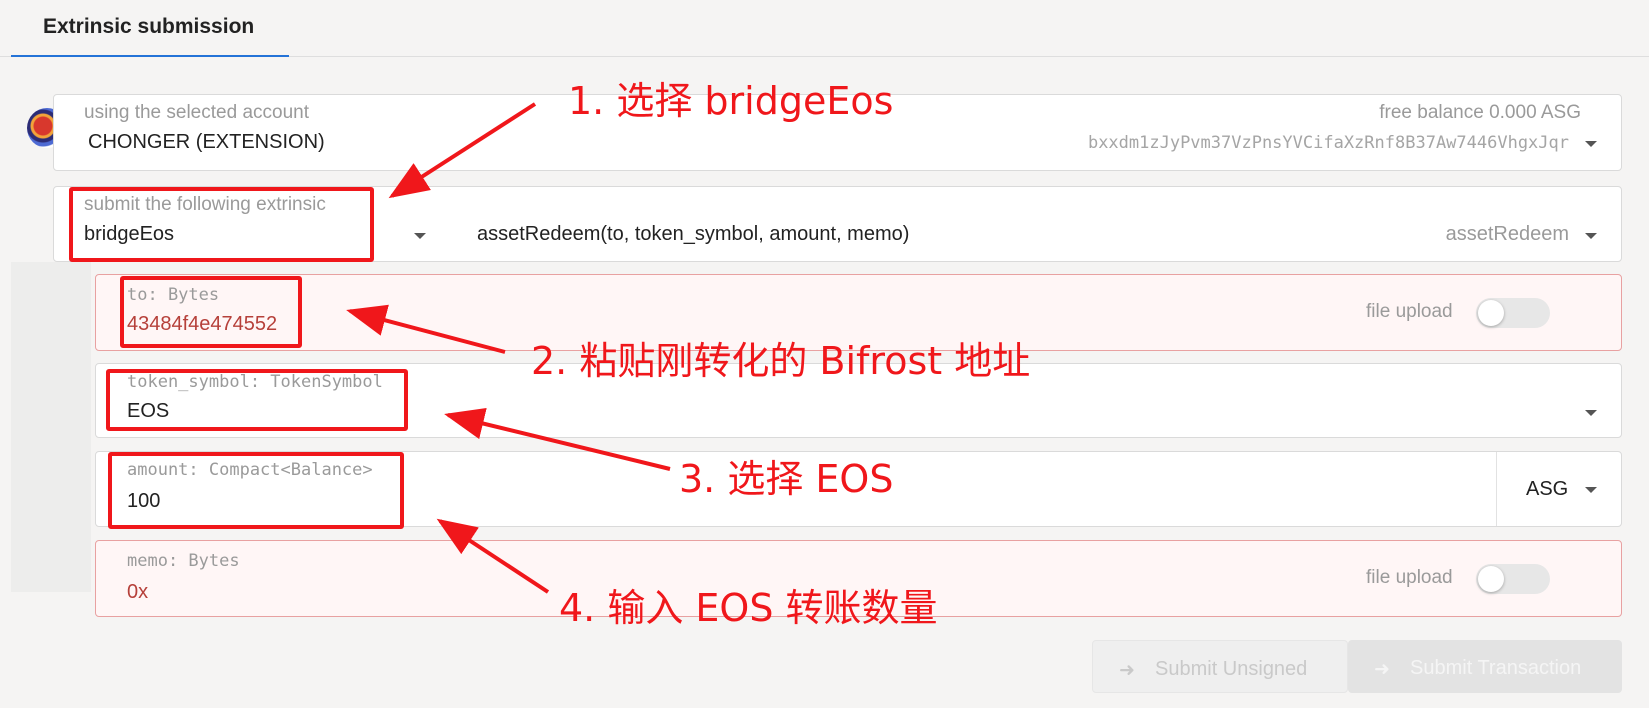 The image size is (1649, 708). Describe the element at coordinates (748, 608) in the screenshot. I see `annotation-4: 4. 输入 EOS 转账数量` at that location.